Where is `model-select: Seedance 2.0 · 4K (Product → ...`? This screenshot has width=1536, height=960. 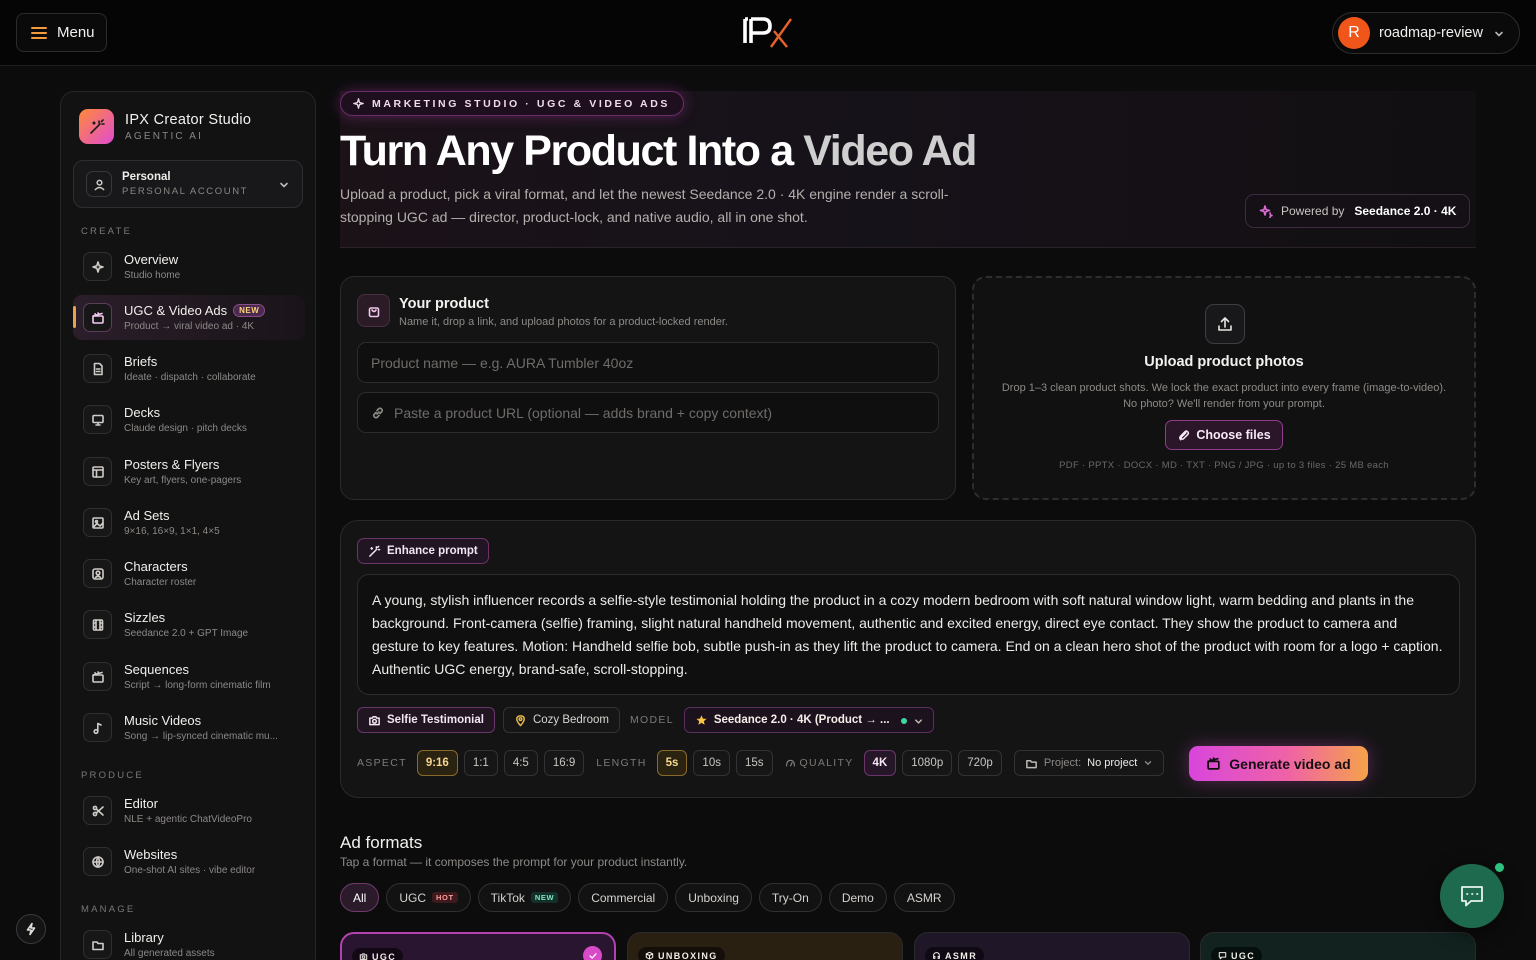 model-select: Seedance 2.0 · 4K (Product → ... is located at coordinates (808, 720).